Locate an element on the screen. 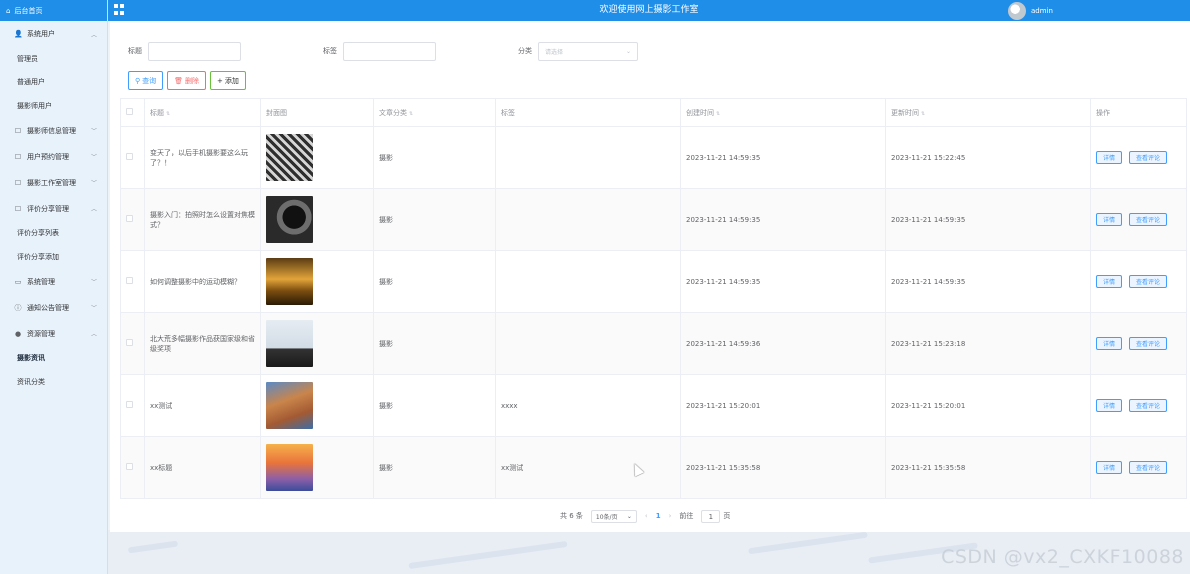 The image size is (1190, 574). menu-label: 系统管理 is located at coordinates (41, 281).